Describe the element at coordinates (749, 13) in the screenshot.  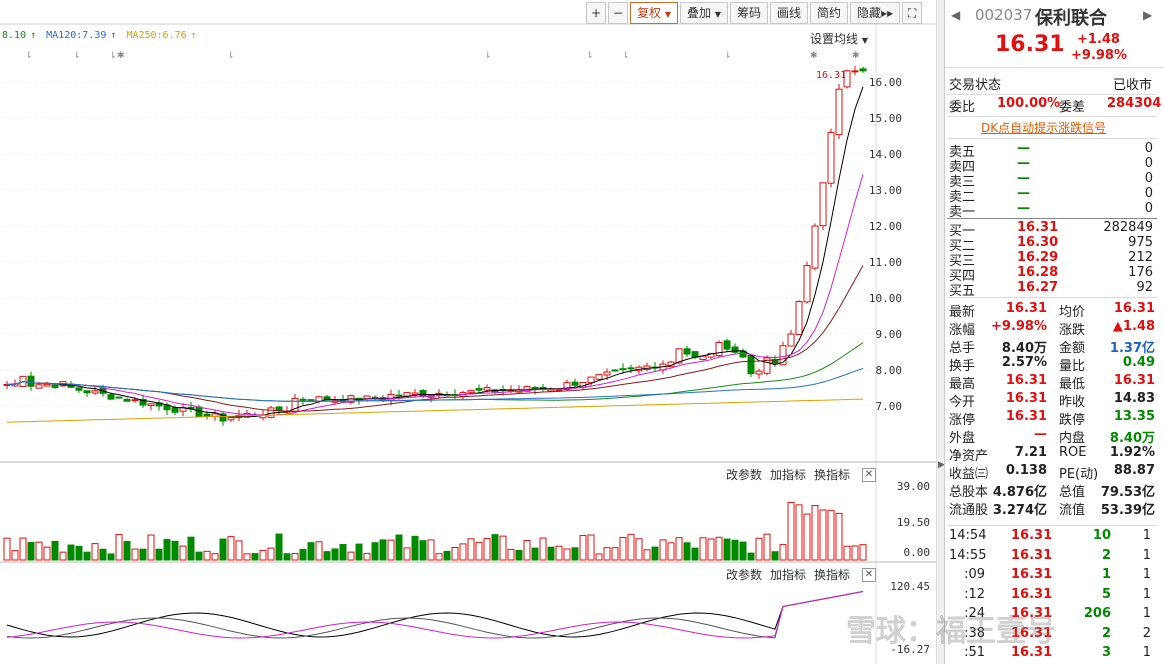
I see `chip-button: 筹码` at that location.